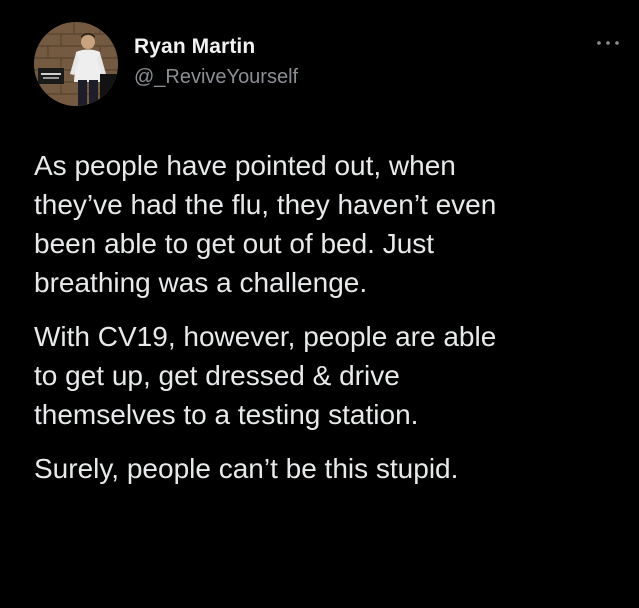  I want to click on text-line: to get up, get dressed & drive, so click(217, 375).